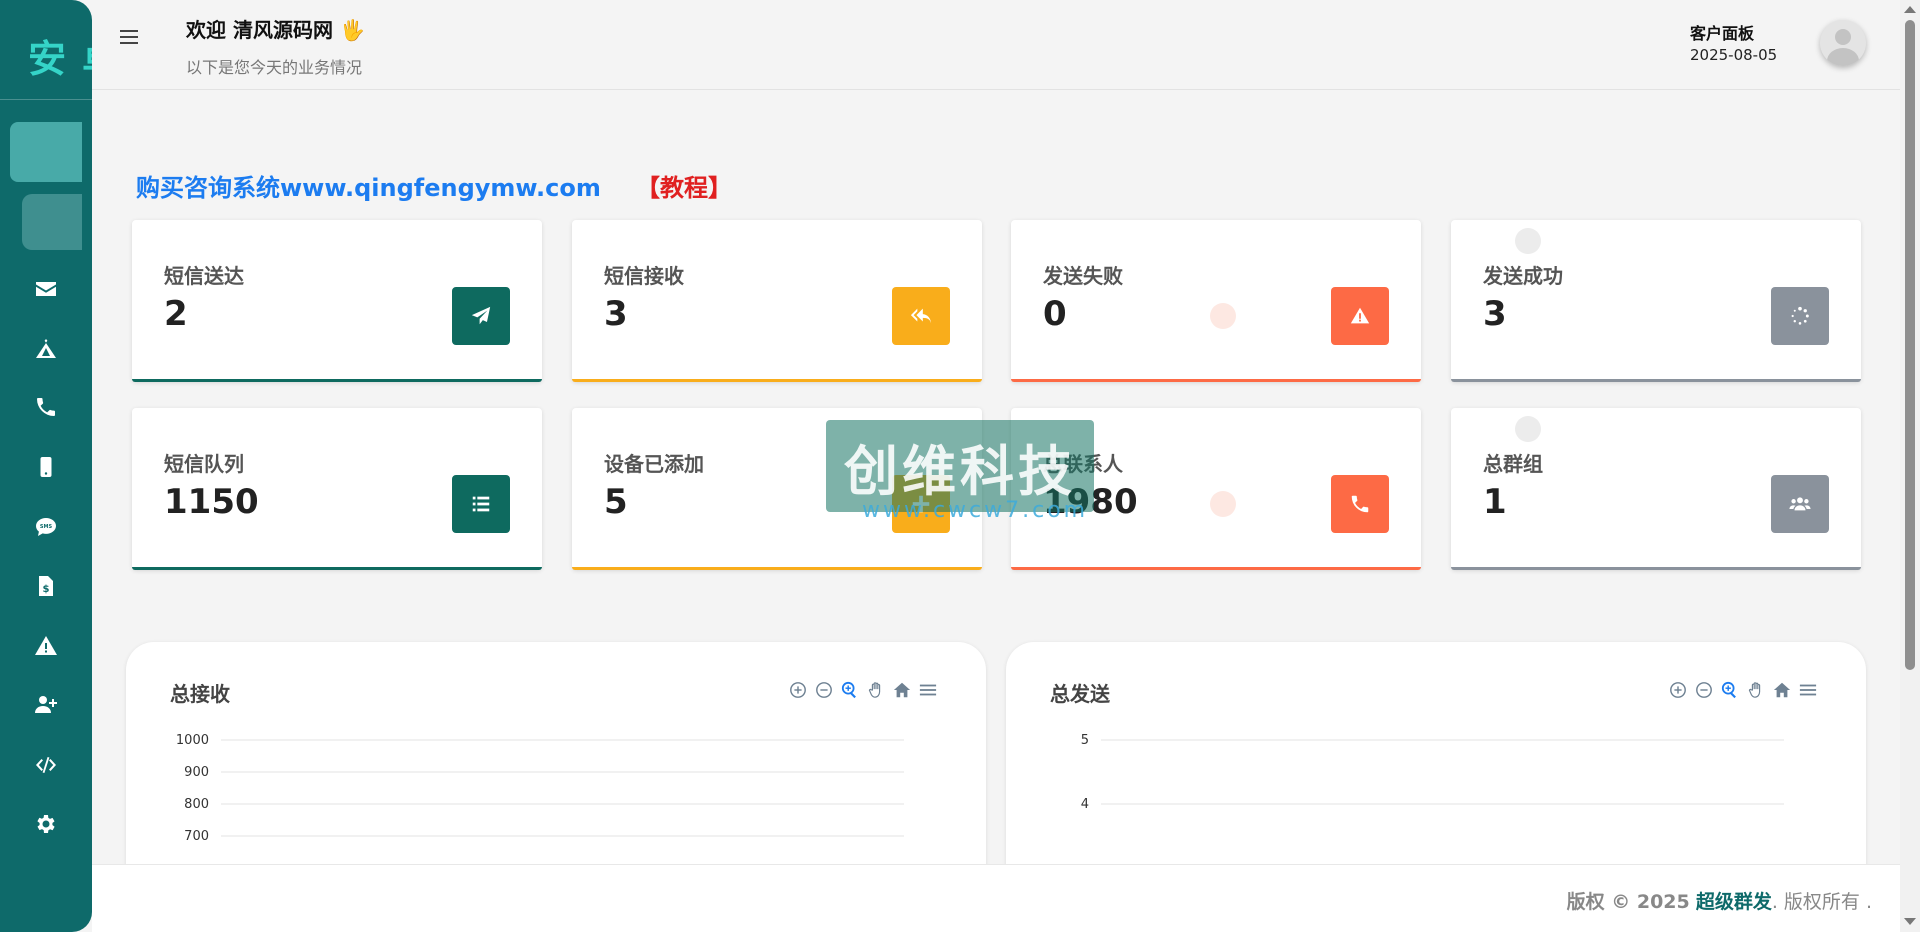  What do you see at coordinates (1910, 921) in the screenshot?
I see `scroll-down-arrow` at bounding box center [1910, 921].